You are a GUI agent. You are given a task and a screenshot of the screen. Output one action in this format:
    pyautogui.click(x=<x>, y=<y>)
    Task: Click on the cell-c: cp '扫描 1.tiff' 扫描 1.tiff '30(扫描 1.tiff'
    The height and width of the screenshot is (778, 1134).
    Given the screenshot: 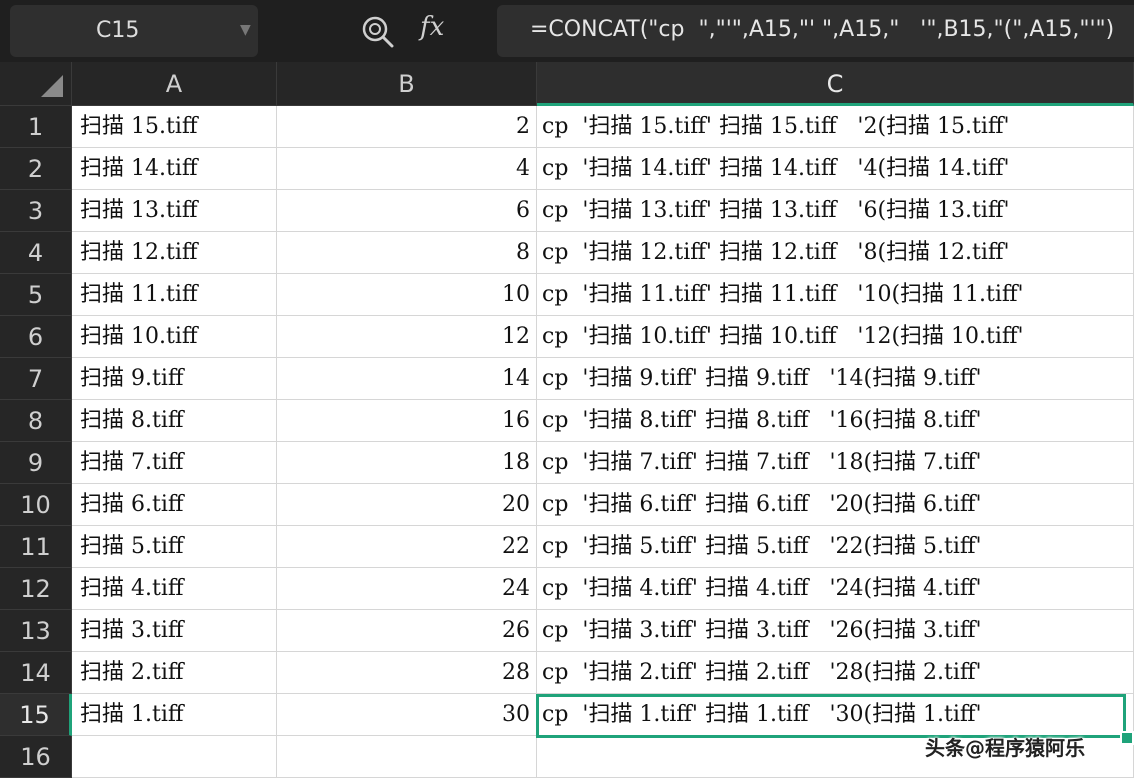 What is the action you would take?
    pyautogui.click(x=835, y=715)
    